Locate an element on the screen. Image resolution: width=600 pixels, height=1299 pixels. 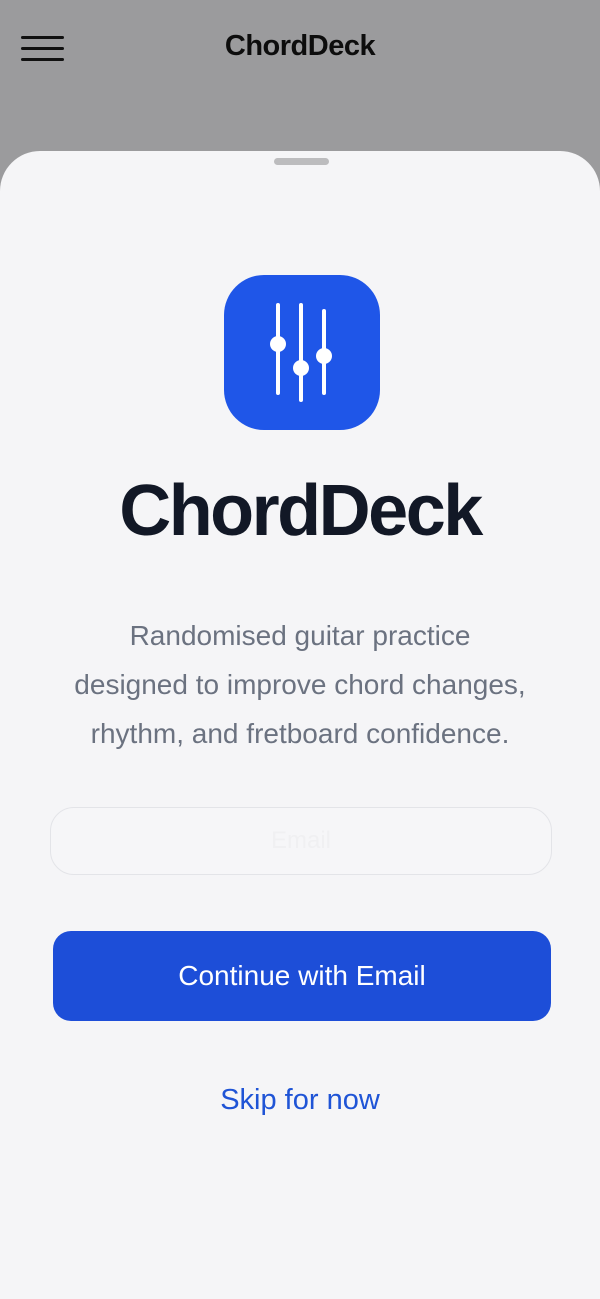
top-bar: ChordDeck is located at coordinates (300, 75).